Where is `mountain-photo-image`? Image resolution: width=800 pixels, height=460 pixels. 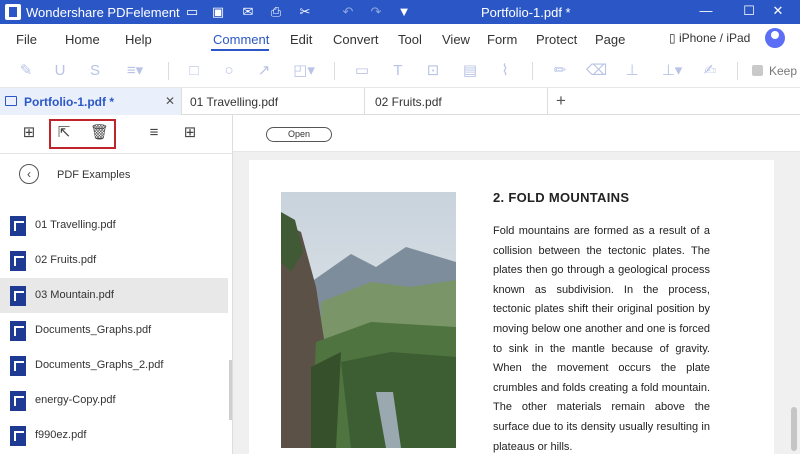 mountain-photo-image is located at coordinates (368, 320).